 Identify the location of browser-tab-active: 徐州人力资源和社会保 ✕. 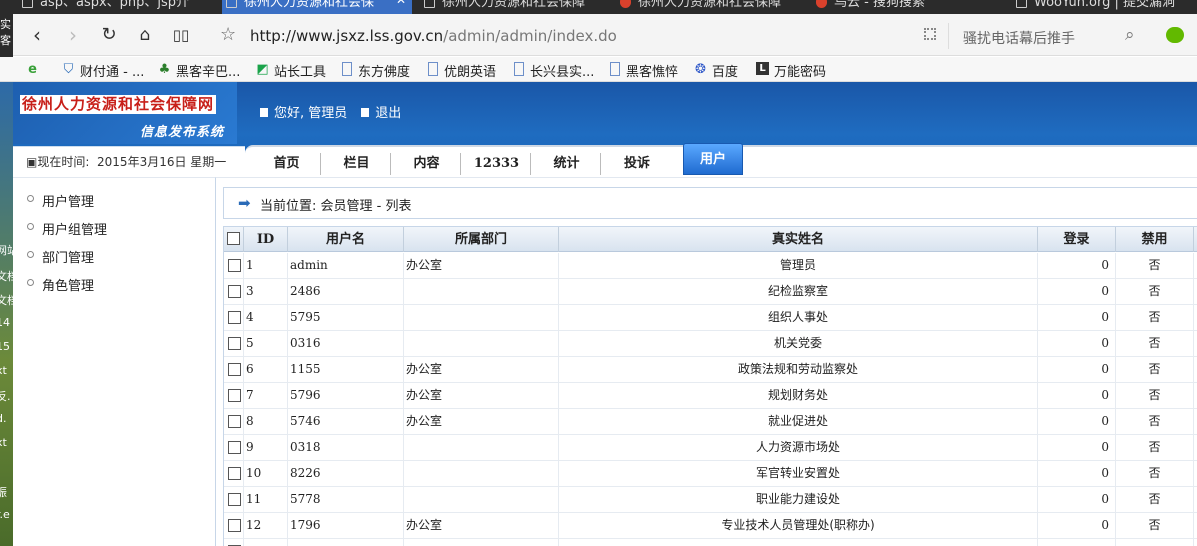
(317, 7).